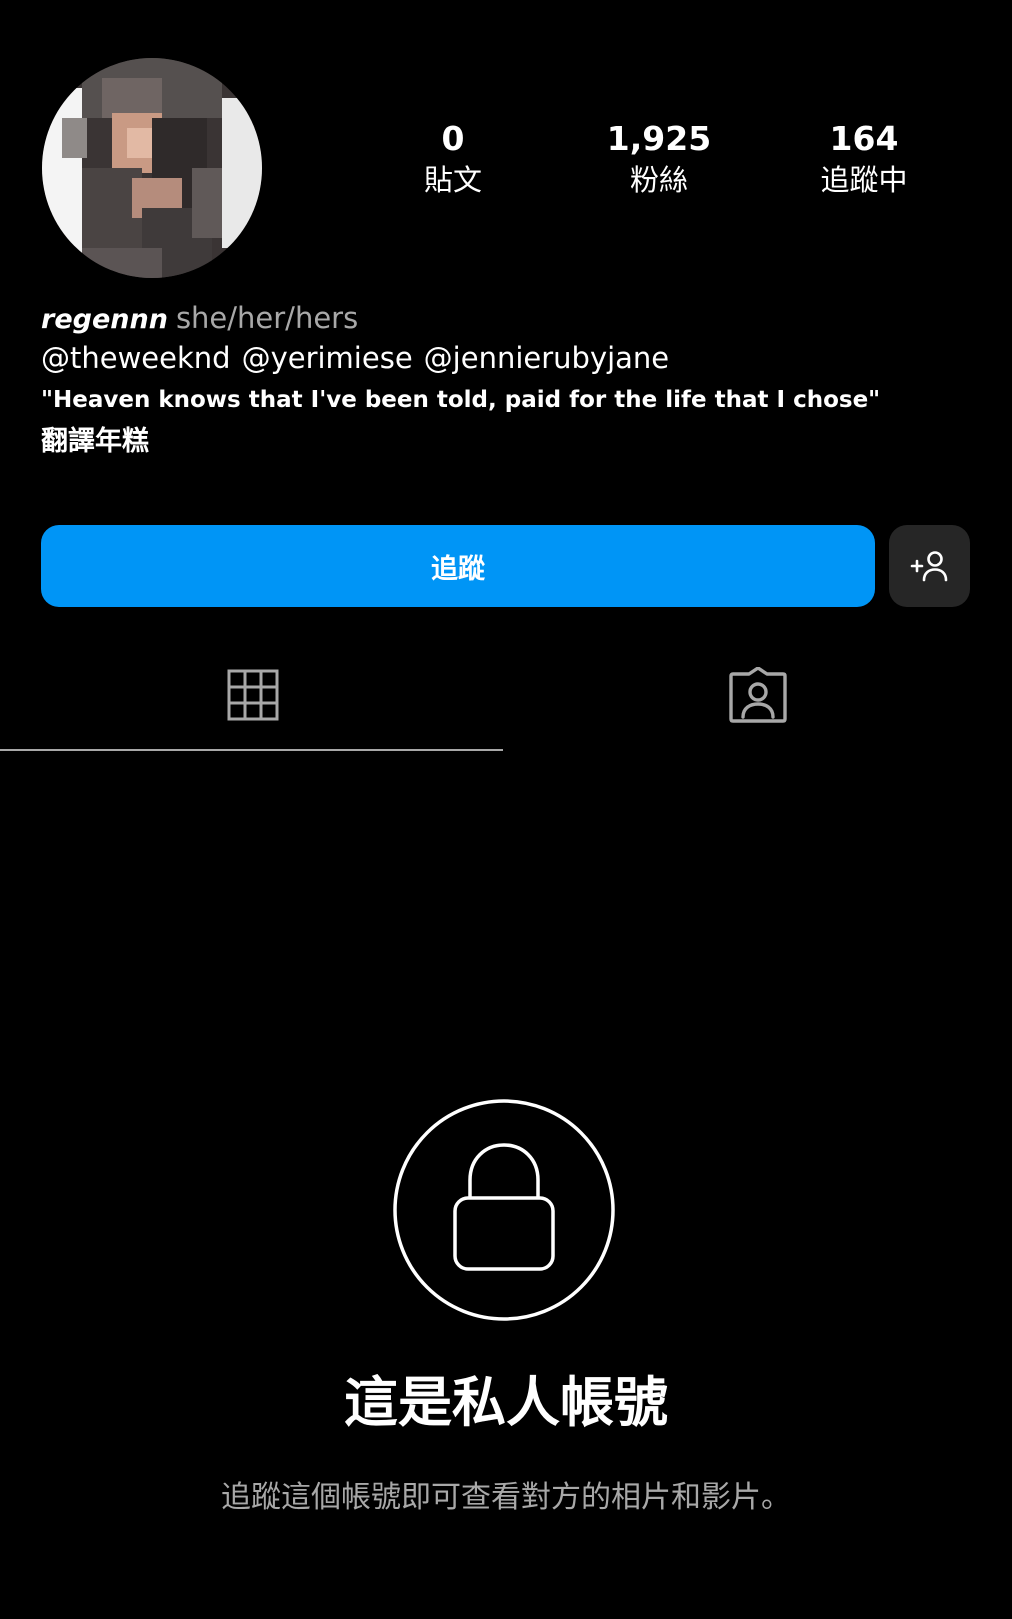  I want to click on avatar-image, so click(152, 168).